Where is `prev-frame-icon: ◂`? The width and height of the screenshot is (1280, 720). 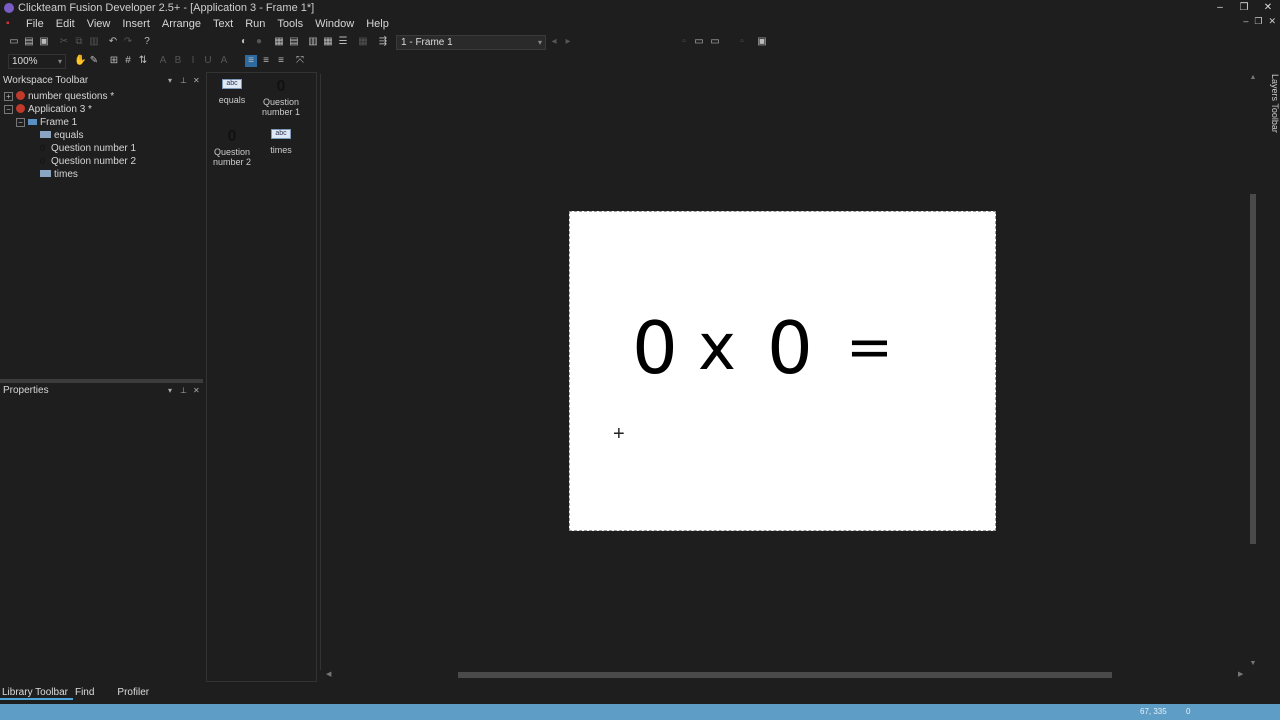 prev-frame-icon: ◂ is located at coordinates (554, 42).